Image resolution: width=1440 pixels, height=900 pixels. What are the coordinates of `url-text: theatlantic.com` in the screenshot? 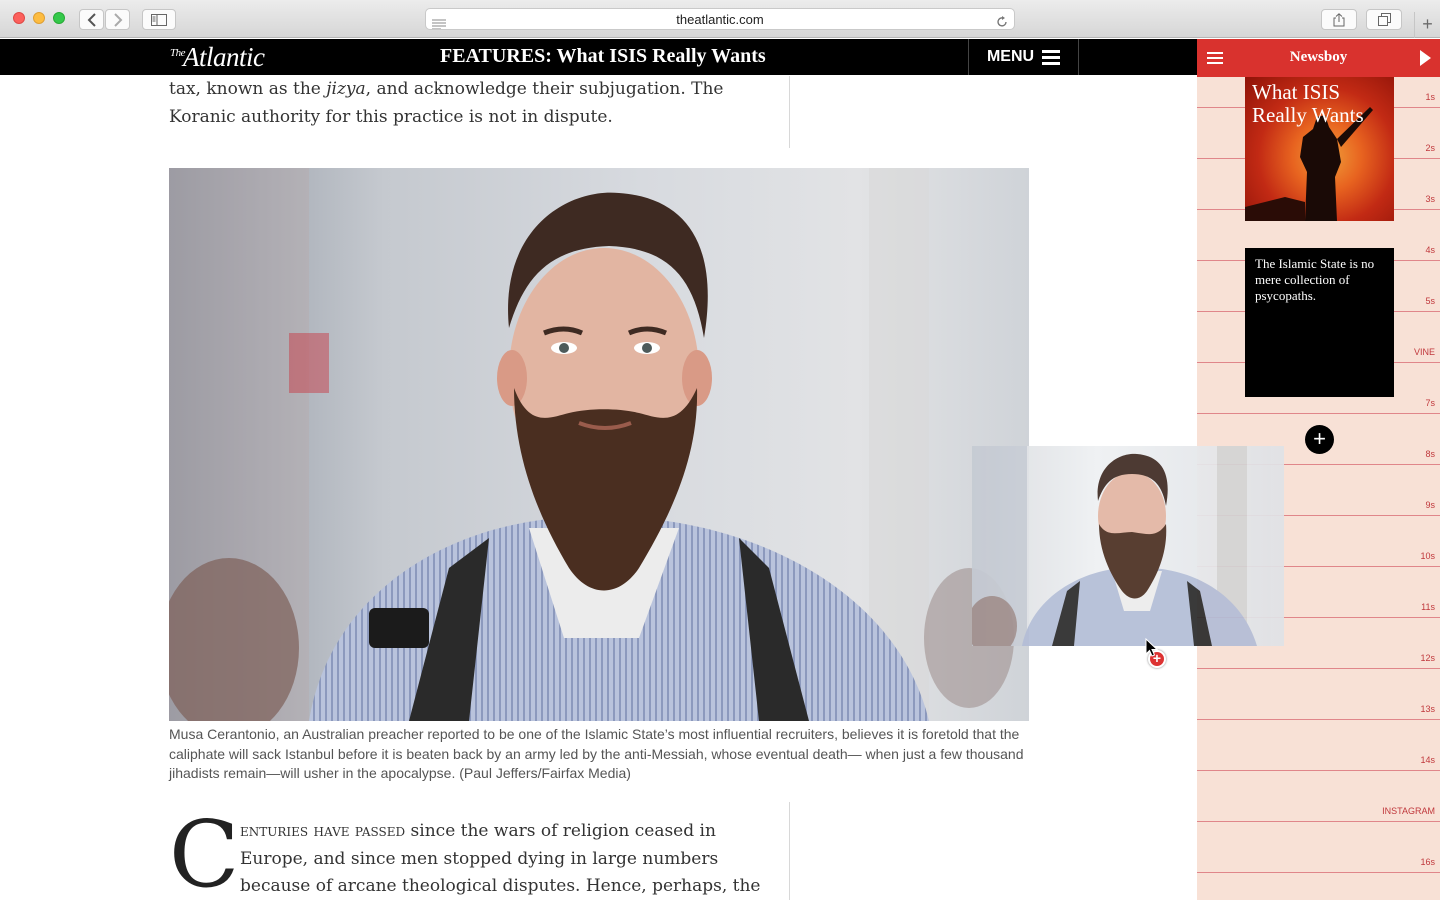 It's located at (720, 19).